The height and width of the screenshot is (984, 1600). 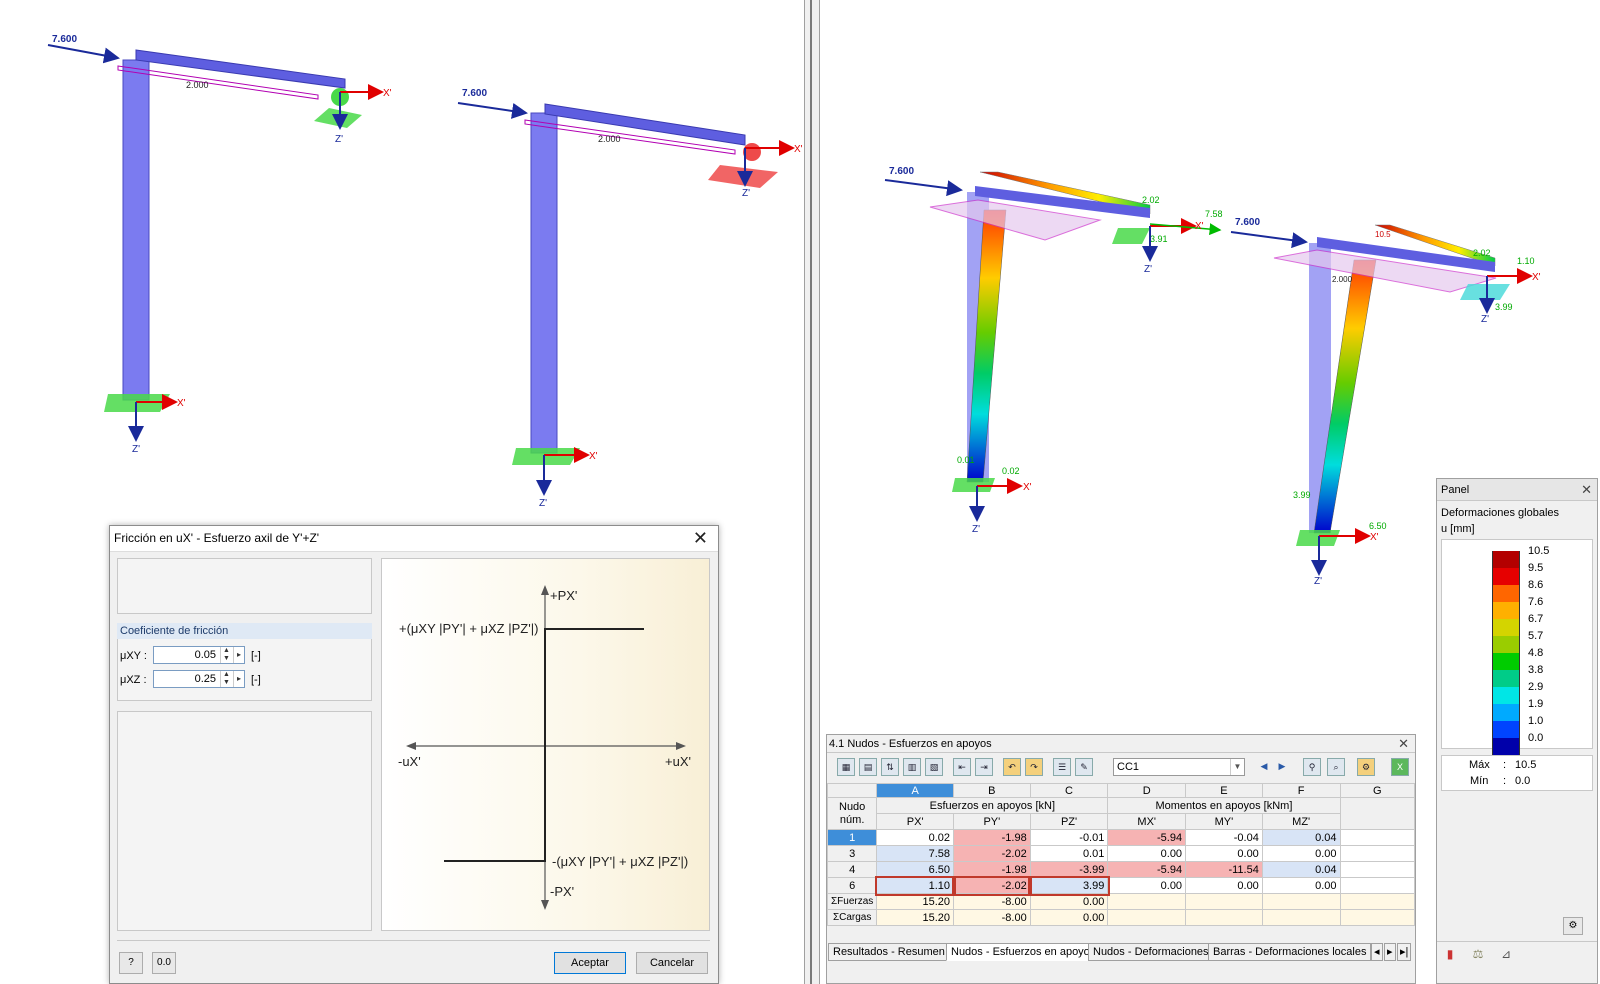 I want to click on col-letter: B, so click(x=992, y=790).